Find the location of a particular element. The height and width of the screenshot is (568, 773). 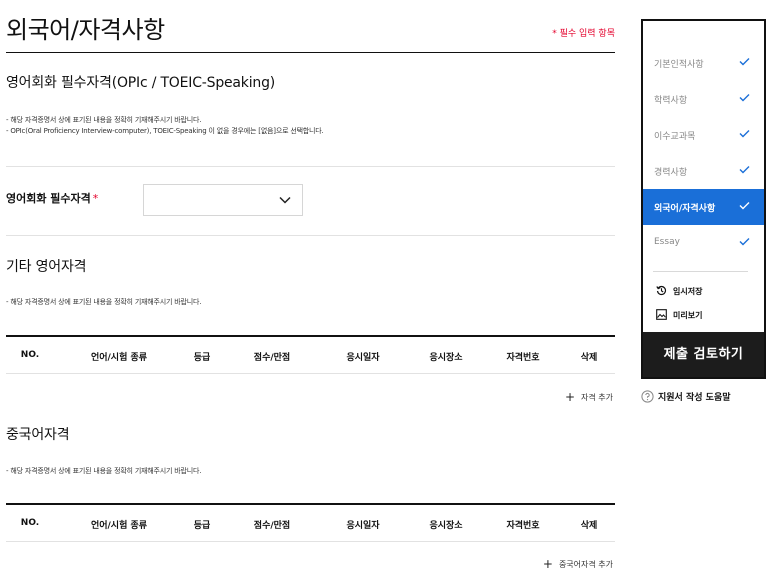

sidebar-item-label: 학력사항 is located at coordinates (671, 101).